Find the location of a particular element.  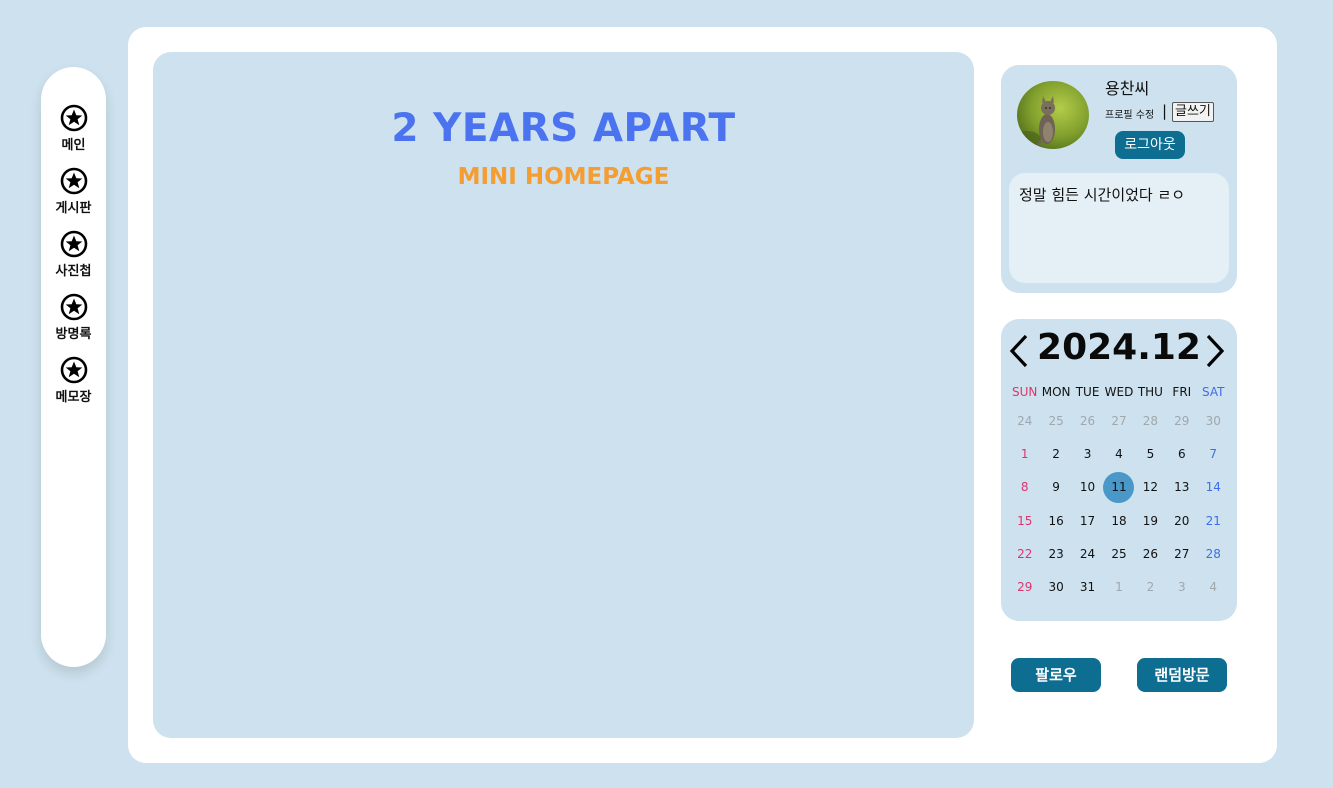

calendar-day: 20 is located at coordinates (1181, 521).